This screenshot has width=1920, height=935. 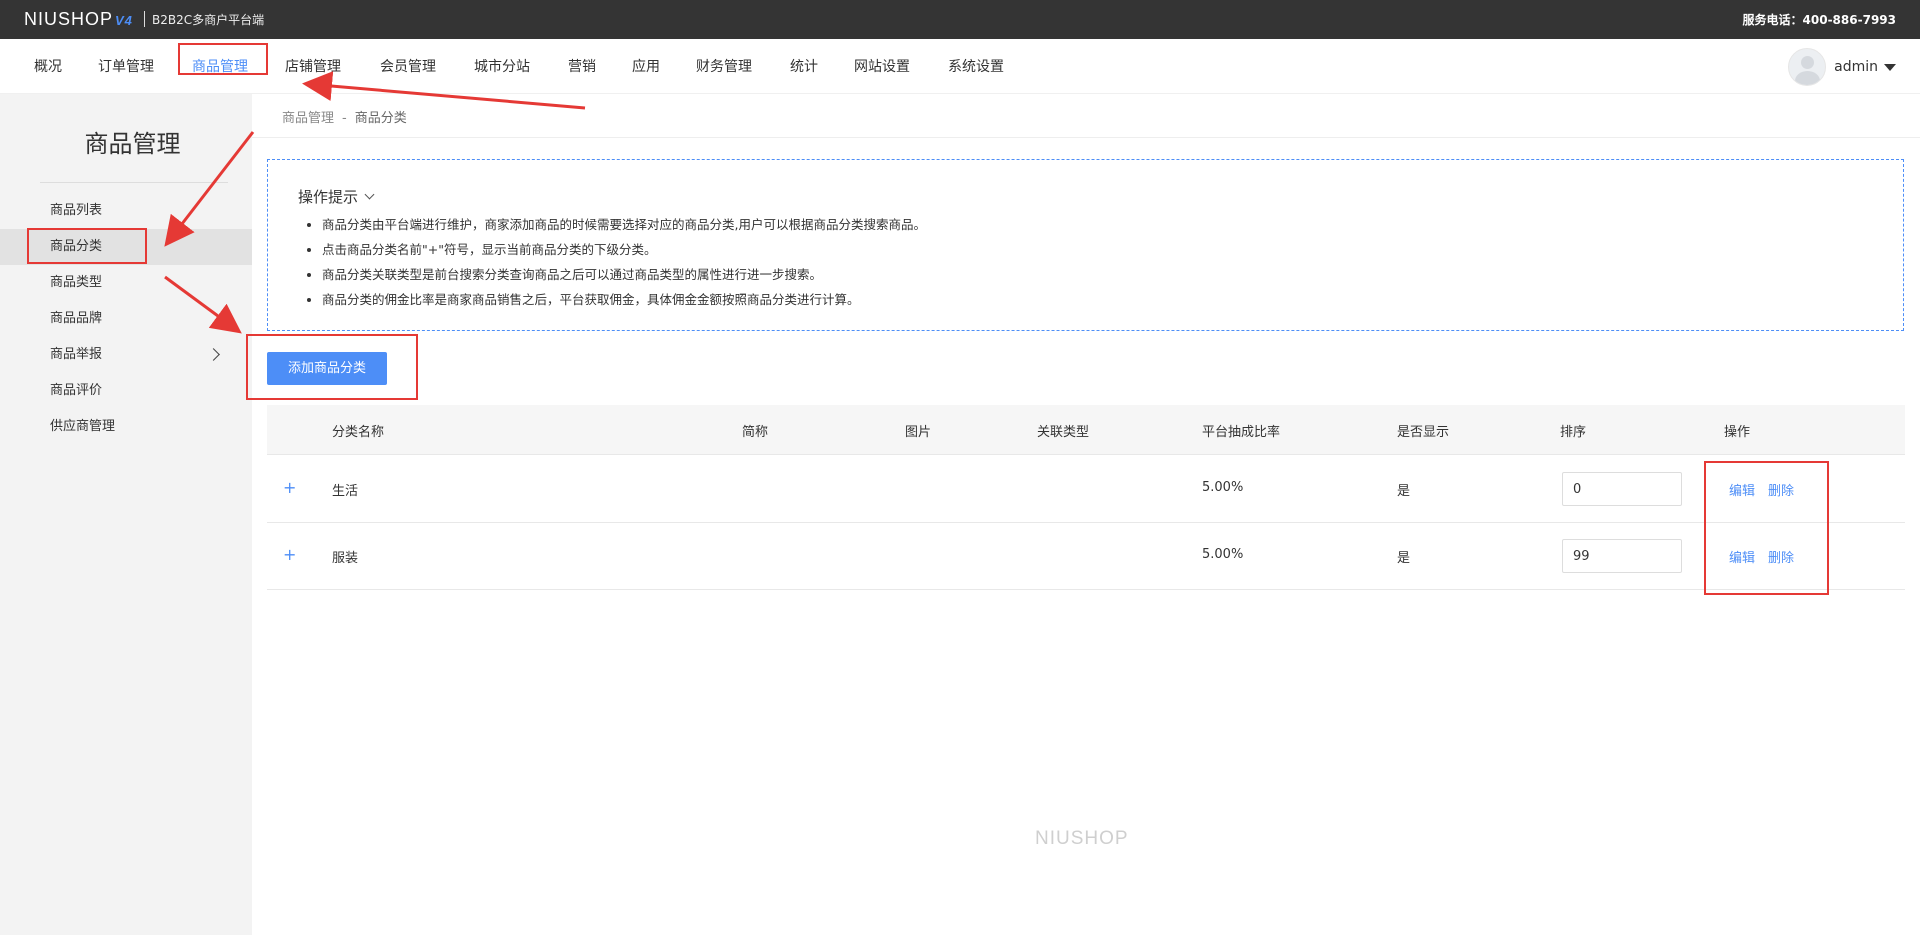 I want to click on column-header-short: 简称, so click(x=755, y=432).